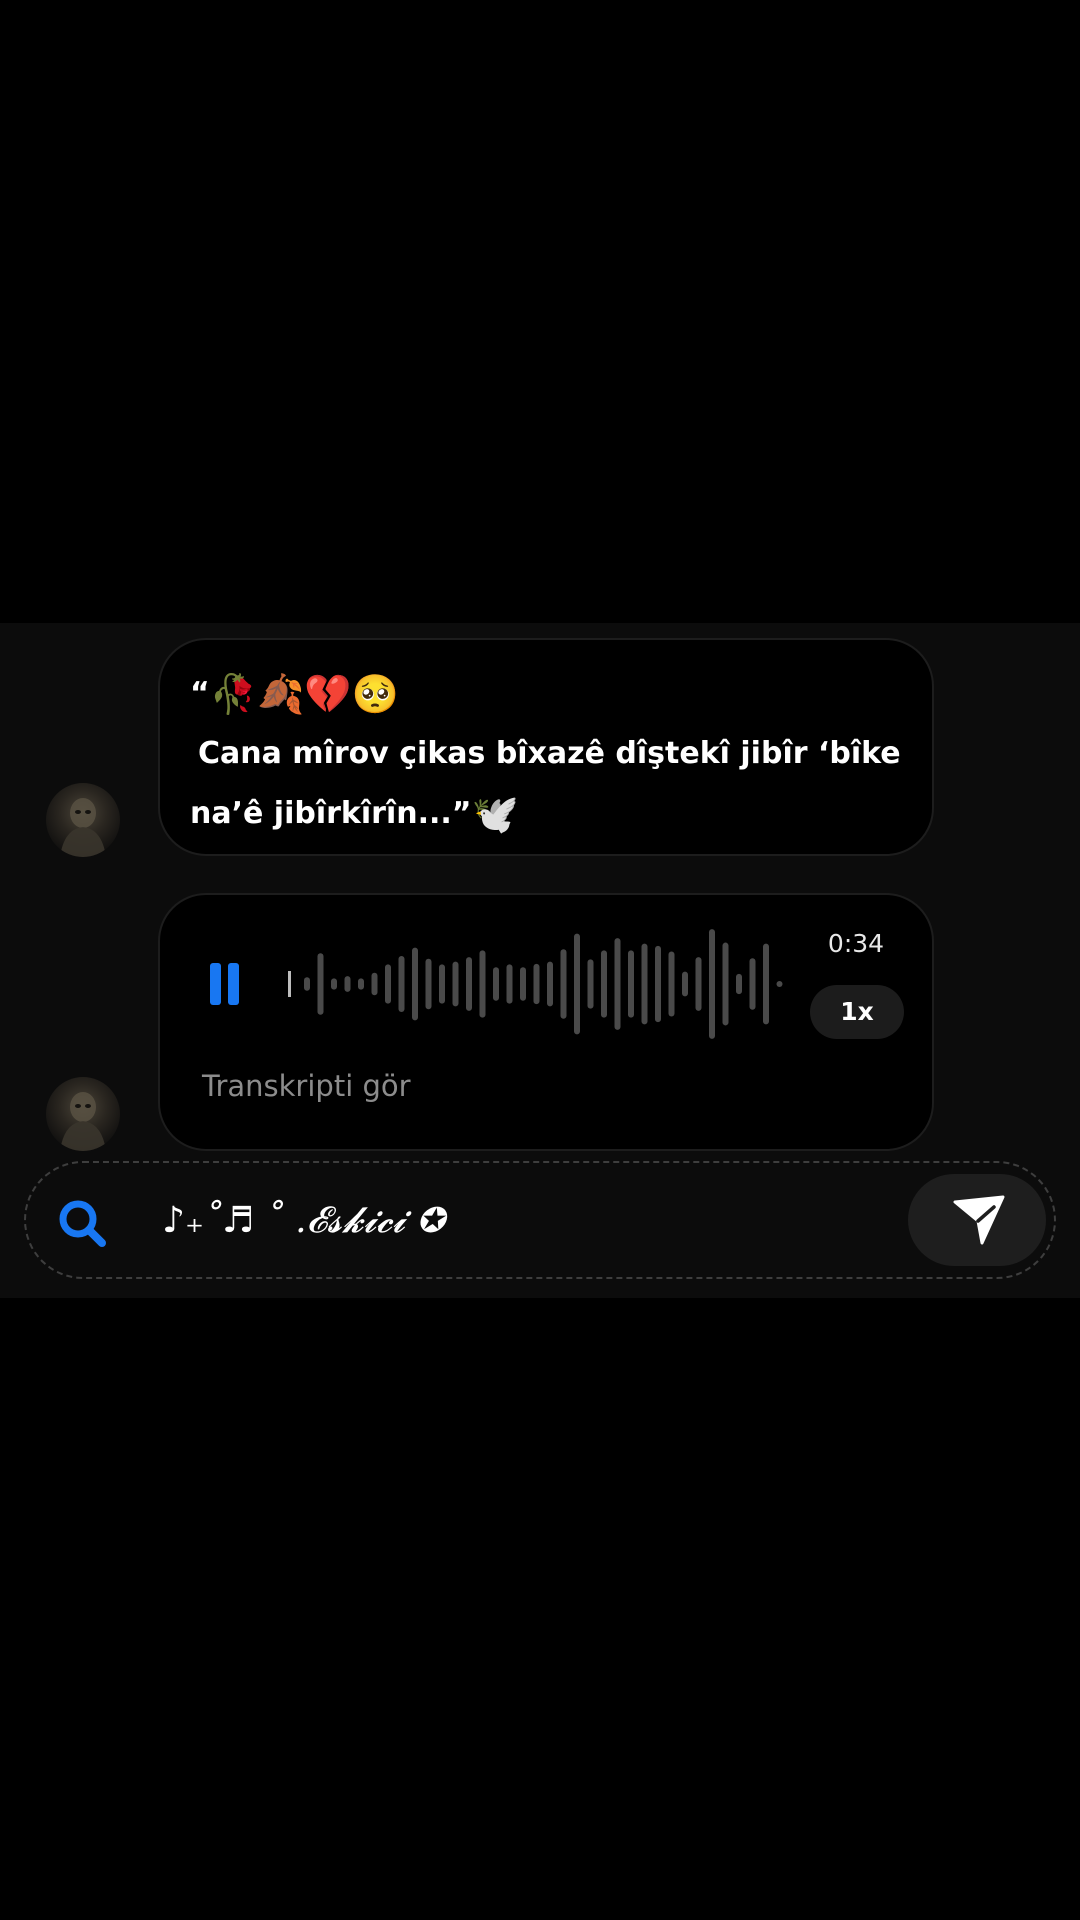 The image size is (1080, 1920). What do you see at coordinates (546, 694) in the screenshot?
I see `message-line-1: “🥀🍂💔🥺` at bounding box center [546, 694].